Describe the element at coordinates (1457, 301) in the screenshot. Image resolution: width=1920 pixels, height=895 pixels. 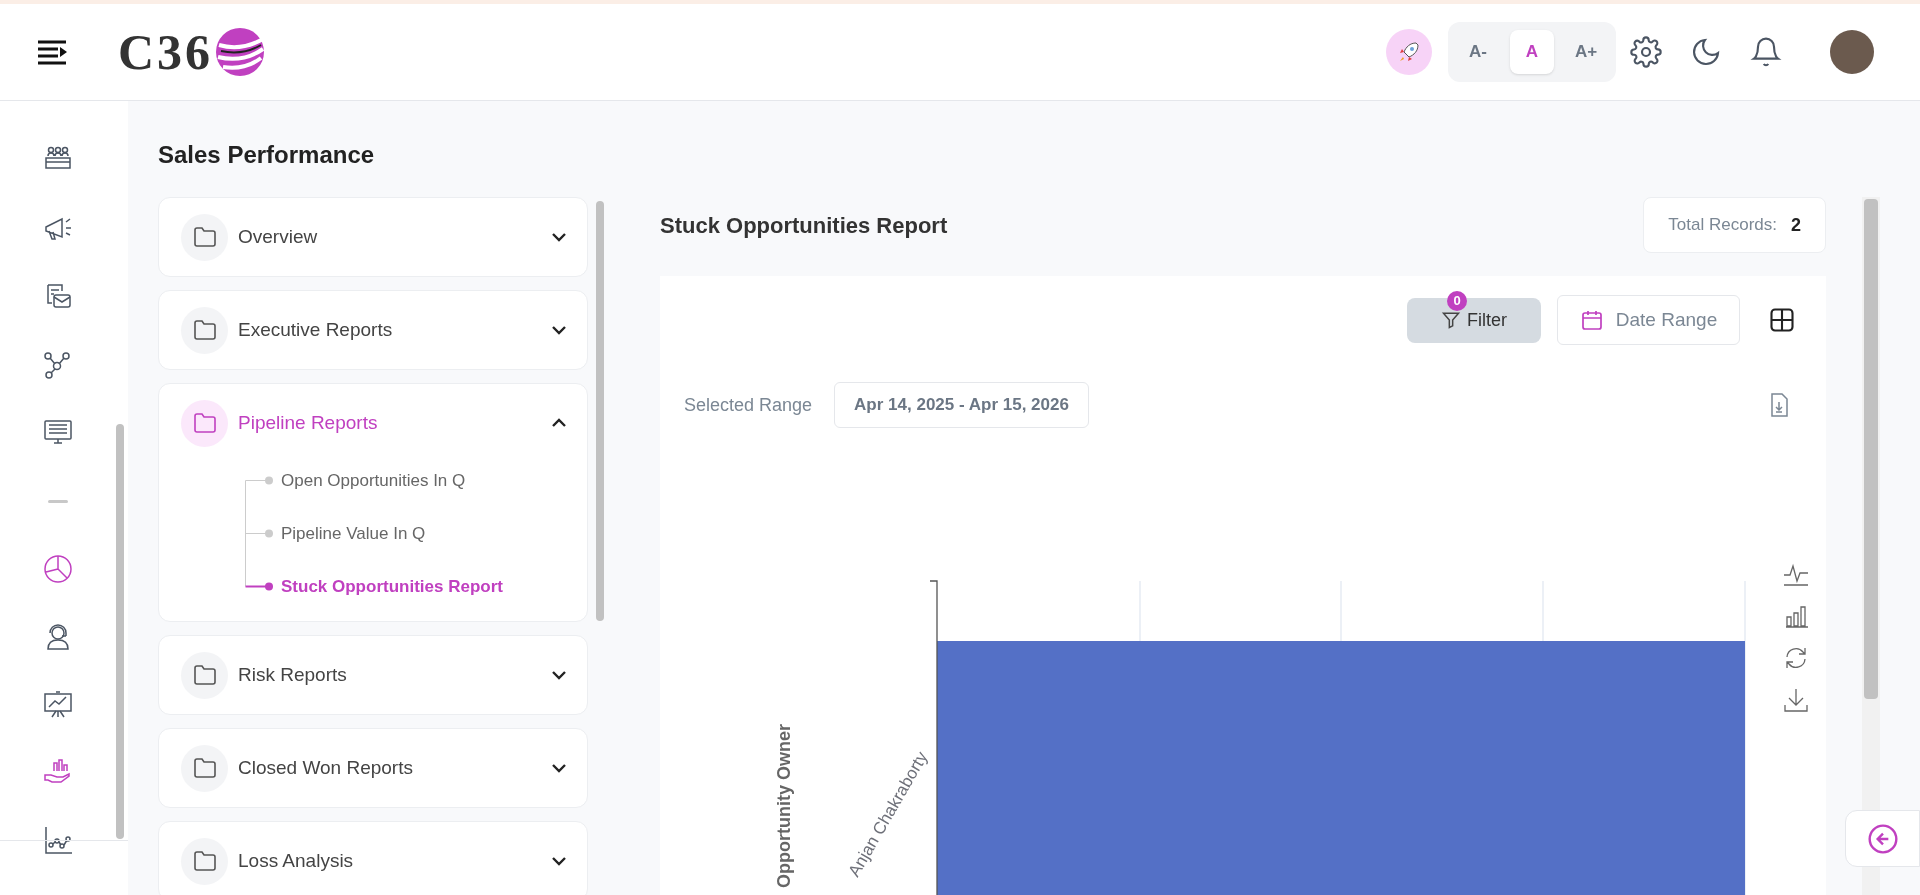
I see `filter-count-badge: 0` at that location.